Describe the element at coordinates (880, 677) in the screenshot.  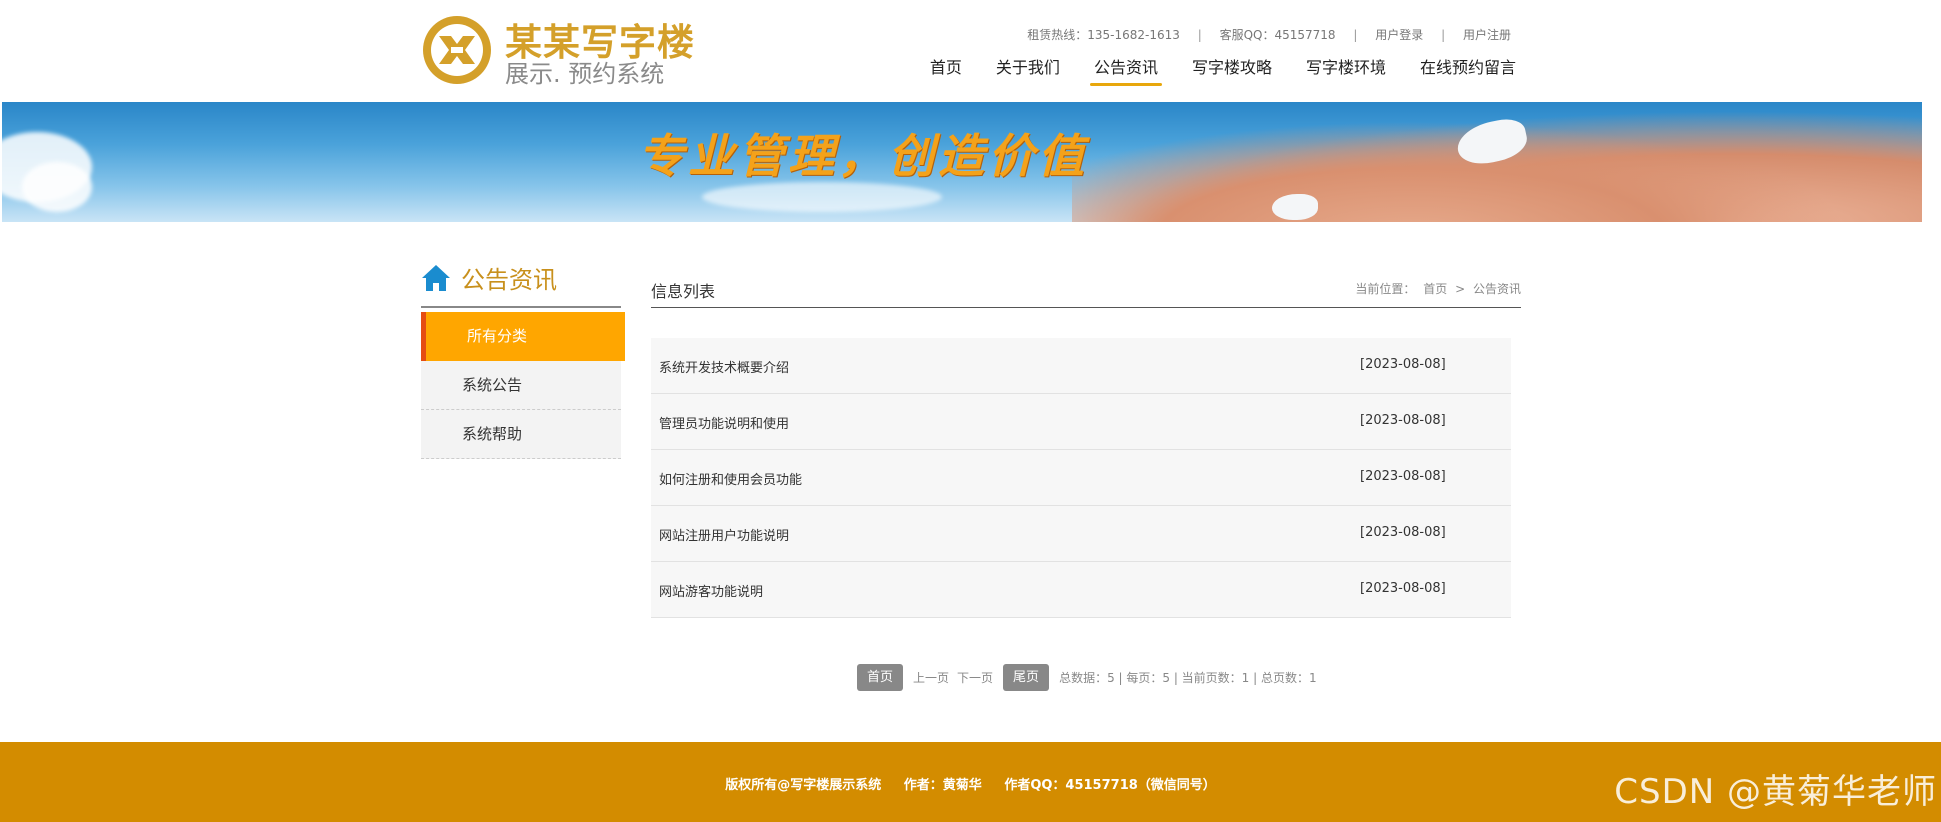
I see `first-page-button: 首页` at that location.